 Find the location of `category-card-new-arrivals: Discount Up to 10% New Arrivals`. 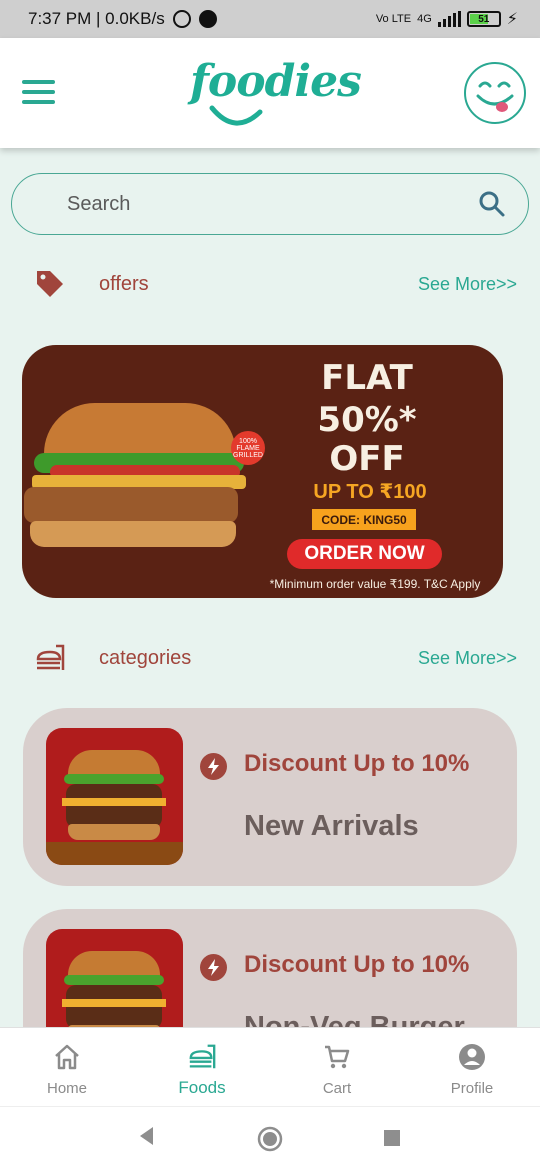

category-card-new-arrivals: Discount Up to 10% New Arrivals is located at coordinates (270, 797).